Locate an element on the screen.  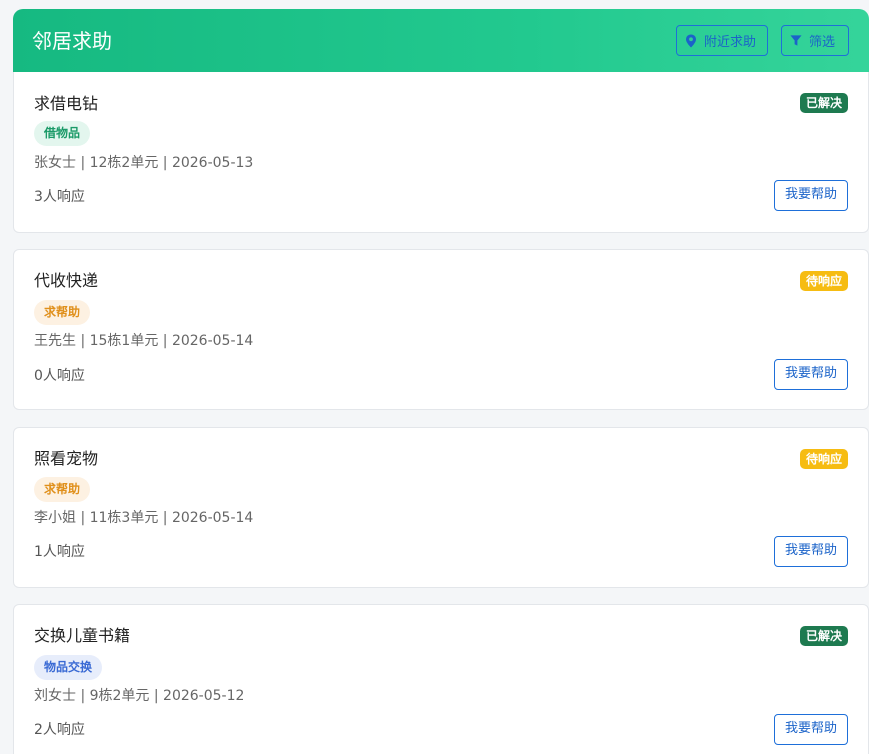
filter-label: 筛选 is located at coordinates (822, 42).